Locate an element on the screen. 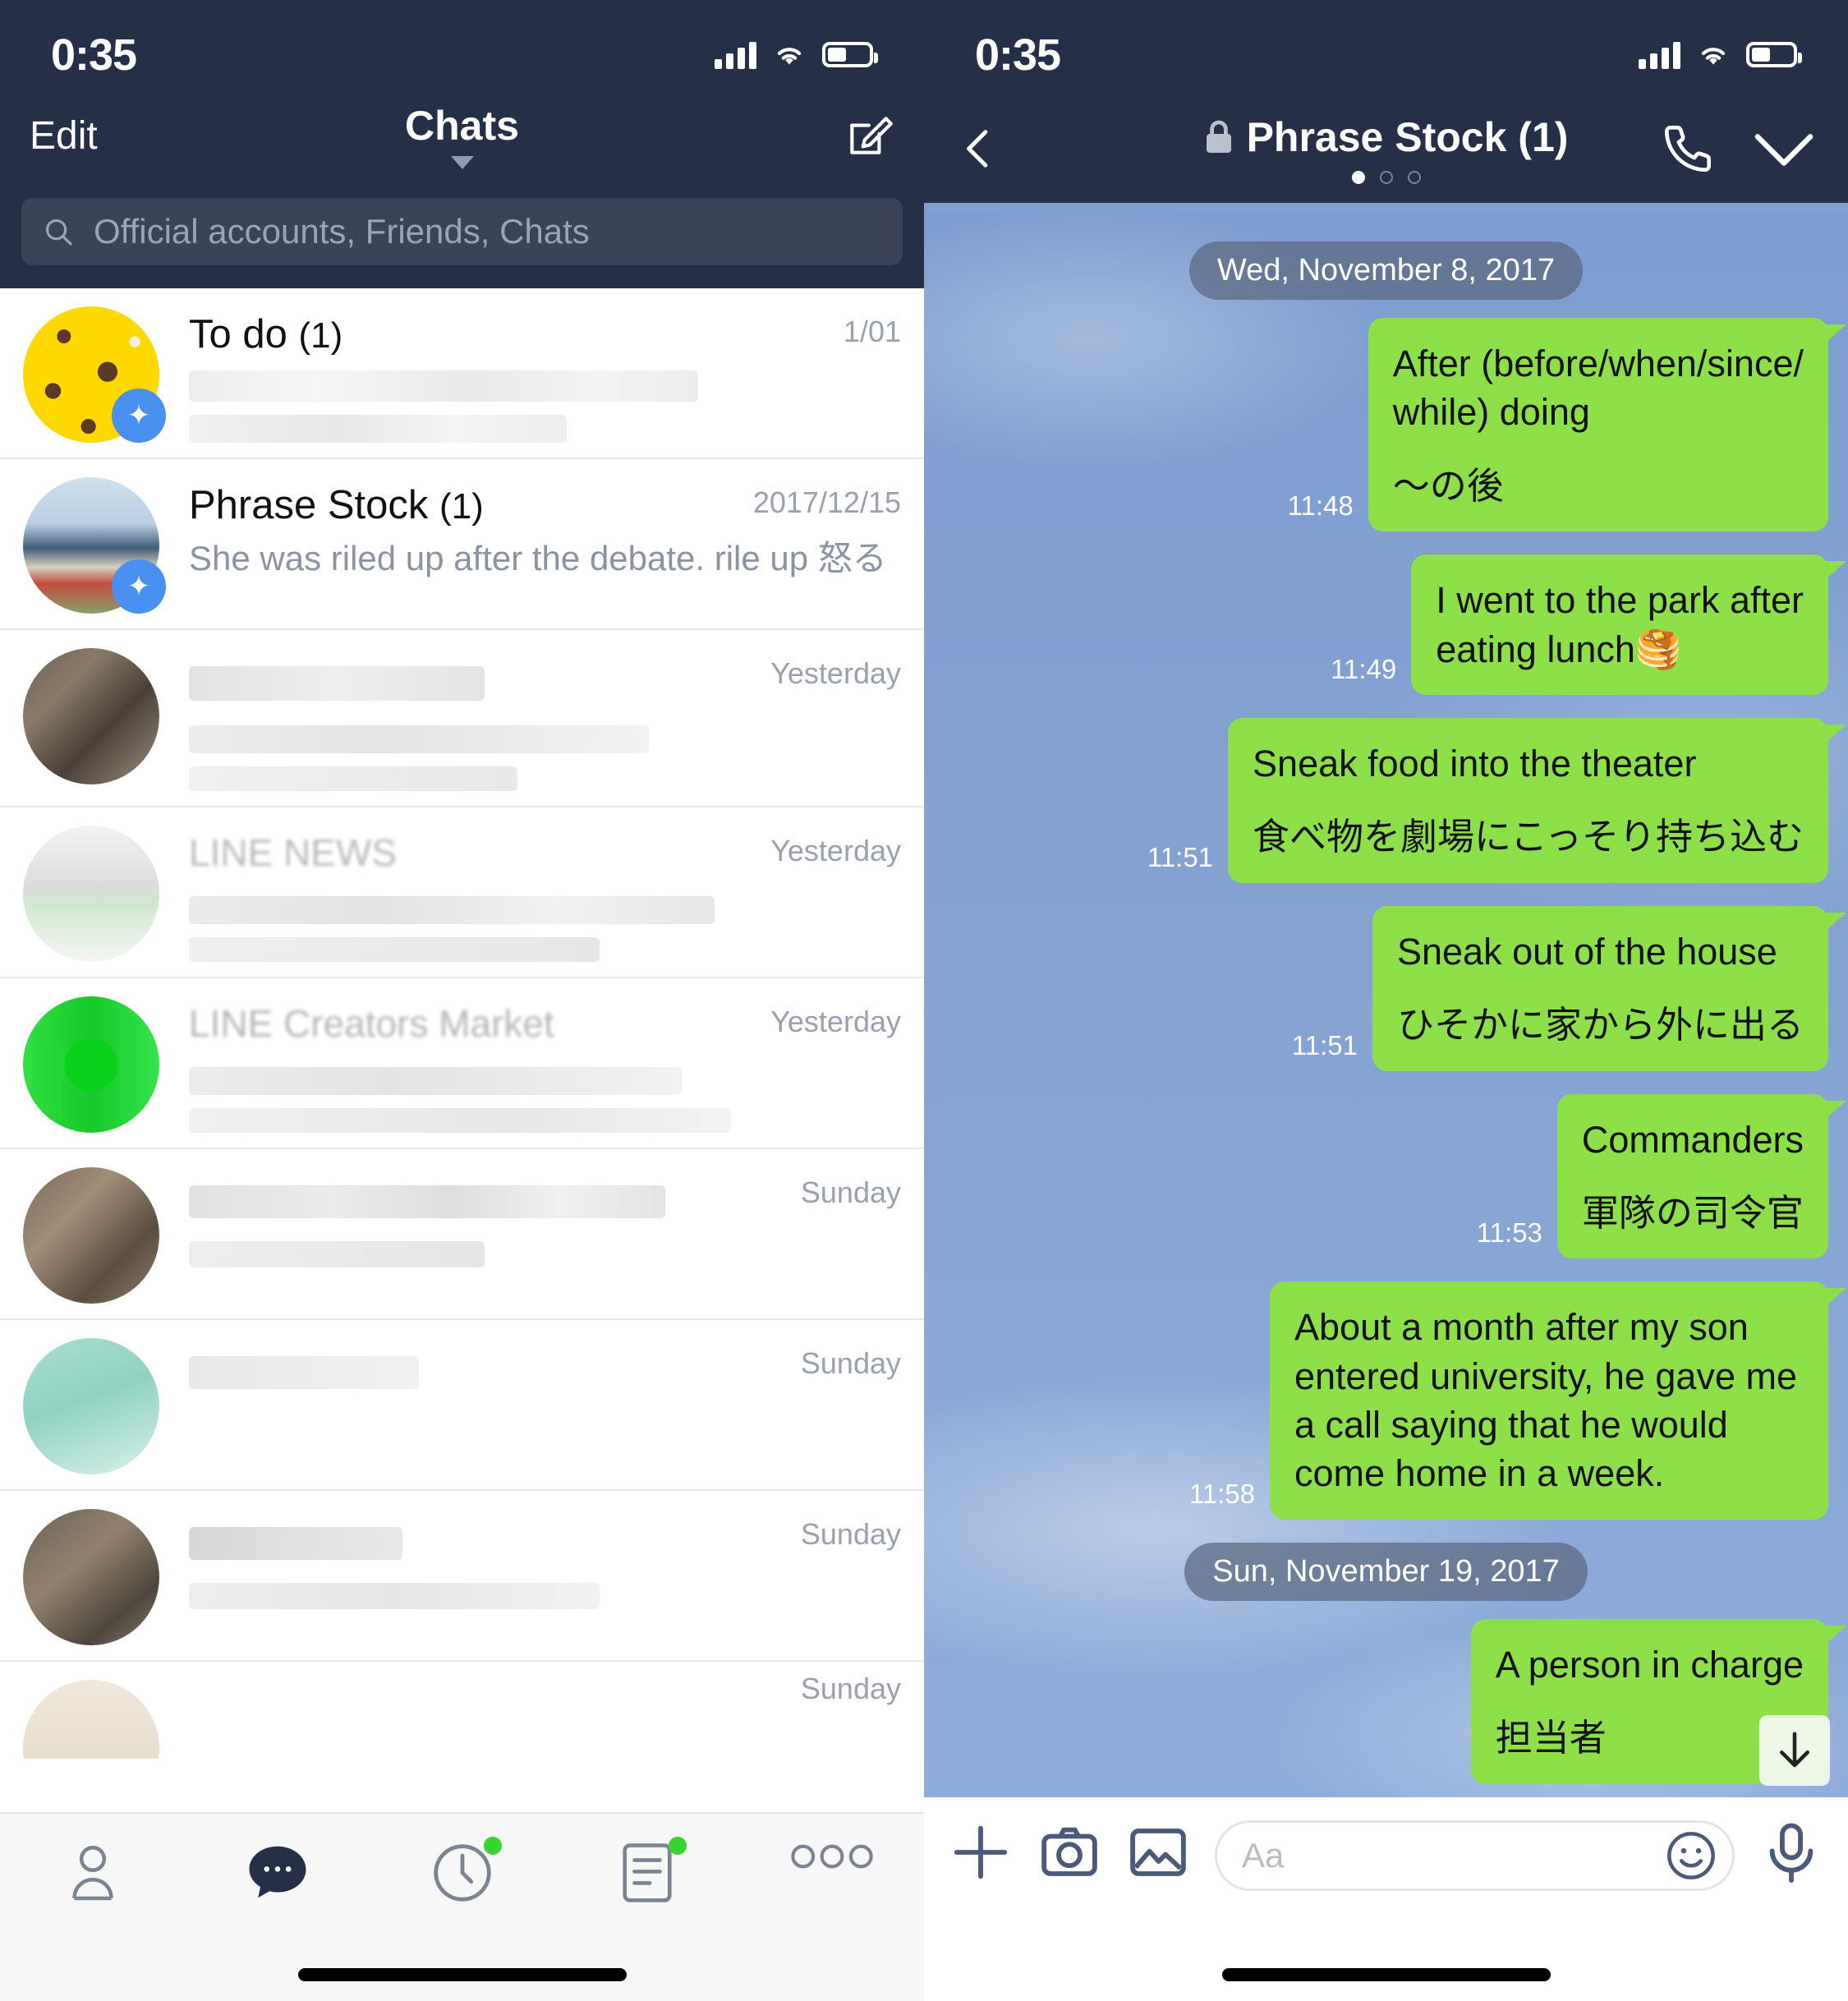  conversation-actions is located at coordinates (1737, 148).